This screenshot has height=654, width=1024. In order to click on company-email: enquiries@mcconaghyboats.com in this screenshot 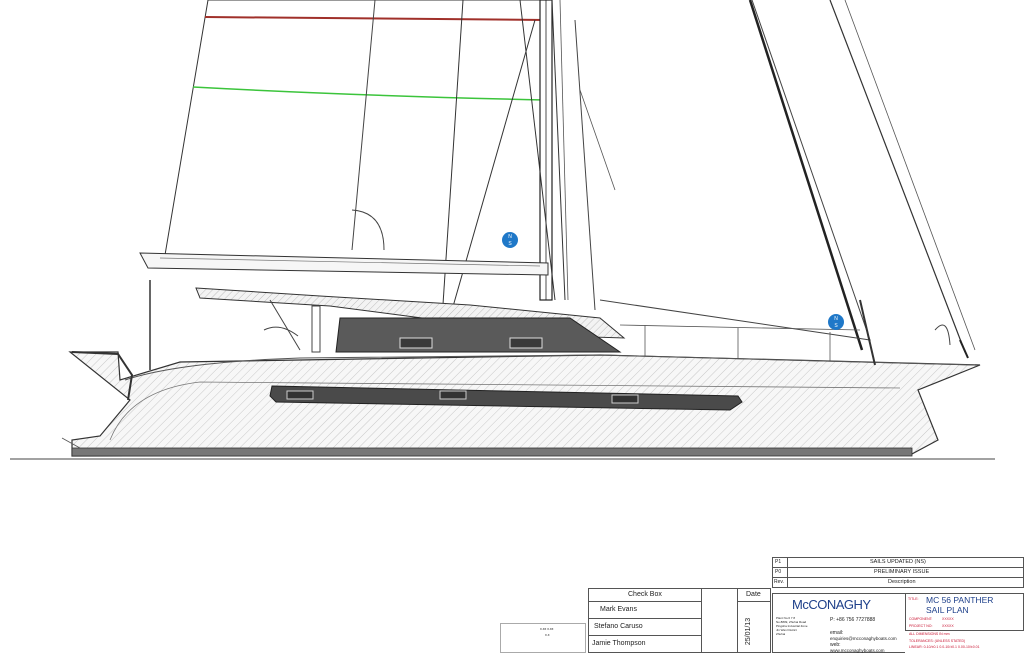, I will do `click(863, 639)`.